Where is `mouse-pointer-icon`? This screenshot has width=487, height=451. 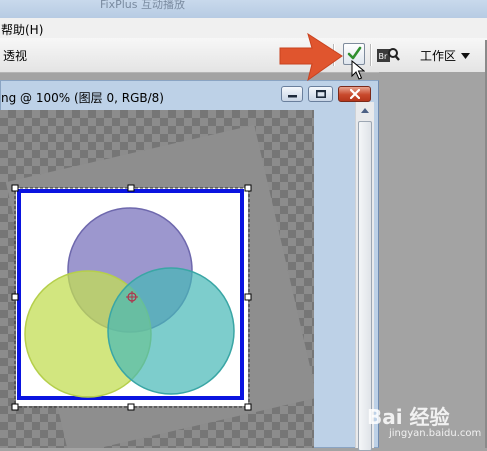
mouse-pointer-icon is located at coordinates (358, 70).